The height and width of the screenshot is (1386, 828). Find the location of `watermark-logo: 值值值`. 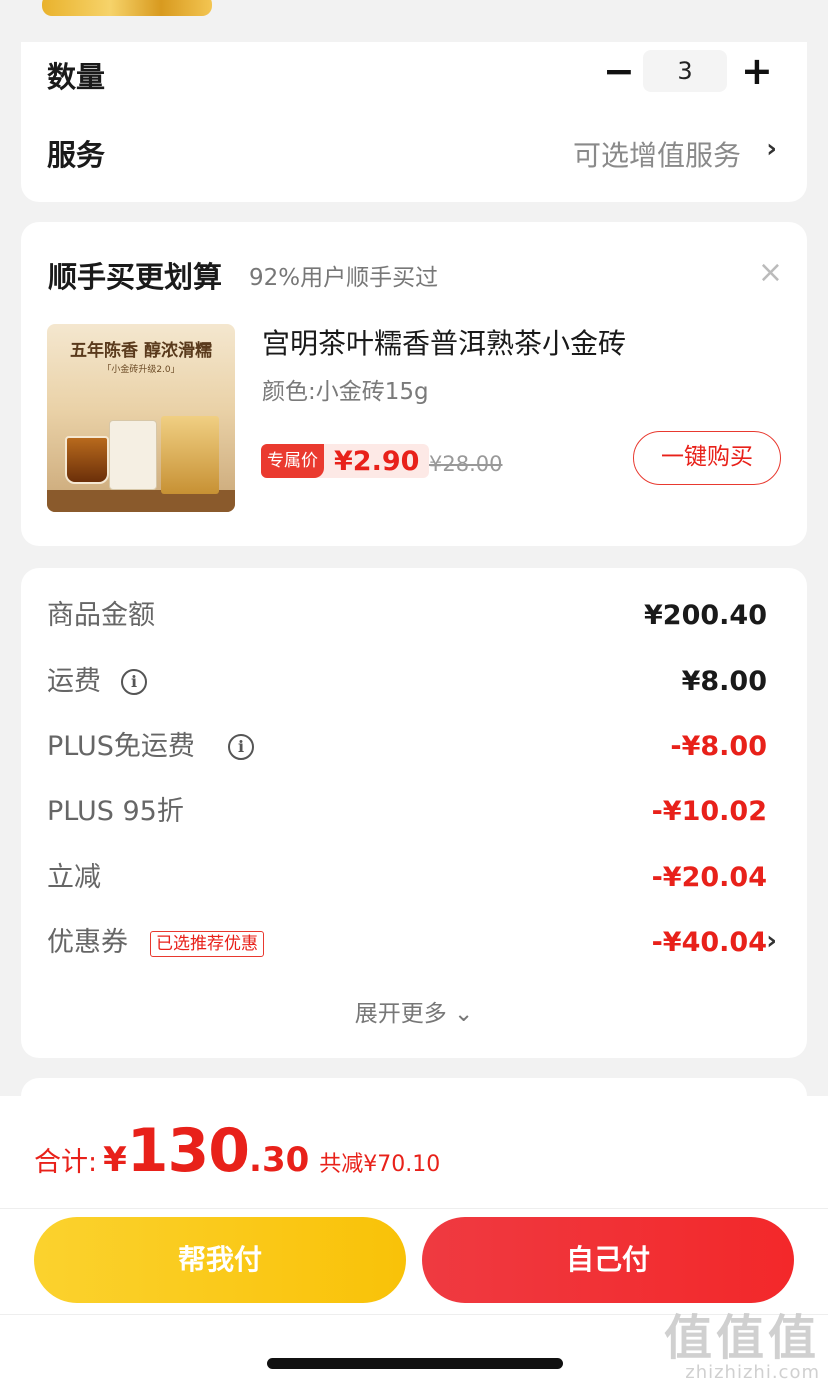

watermark-logo: 值值值 is located at coordinates (741, 1338).